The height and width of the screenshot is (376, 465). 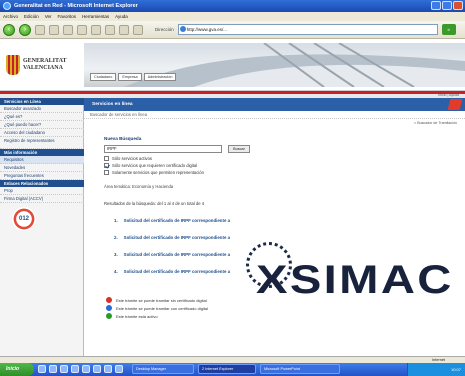 I want to click on sidebar-item-faq: Preguntas frecuentes, so click(x=42, y=176).